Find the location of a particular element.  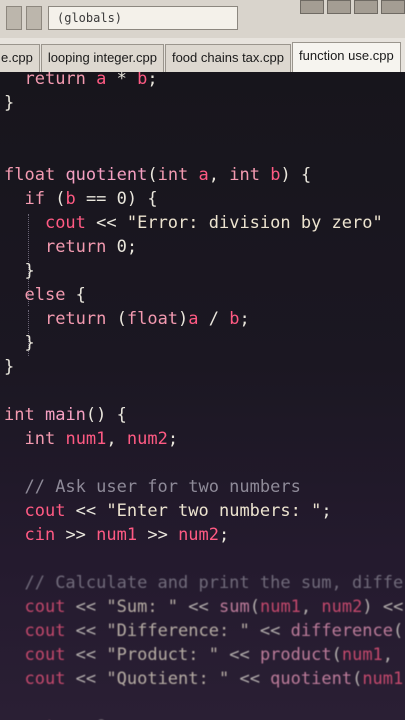

code-line: cout << "Difference: " << difference( is located at coordinates (203, 631).